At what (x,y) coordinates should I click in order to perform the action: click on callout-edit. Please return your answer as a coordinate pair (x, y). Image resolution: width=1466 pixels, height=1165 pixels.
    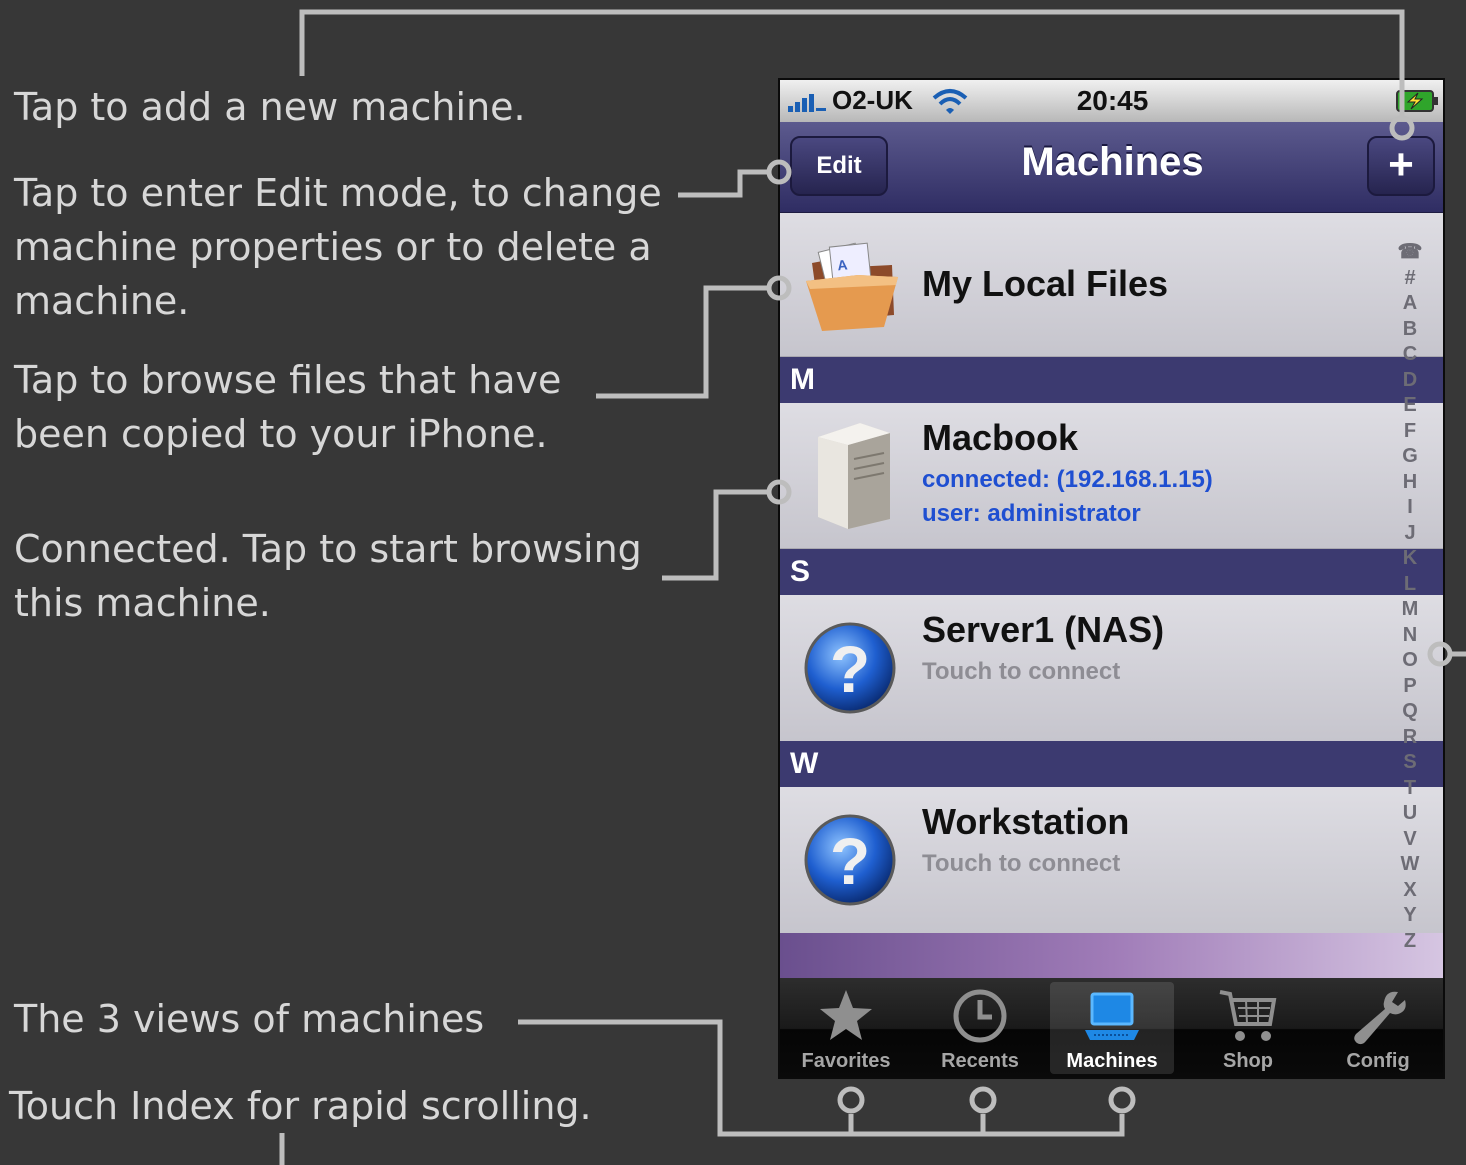
    Looking at the image, I should click on (723, 183).